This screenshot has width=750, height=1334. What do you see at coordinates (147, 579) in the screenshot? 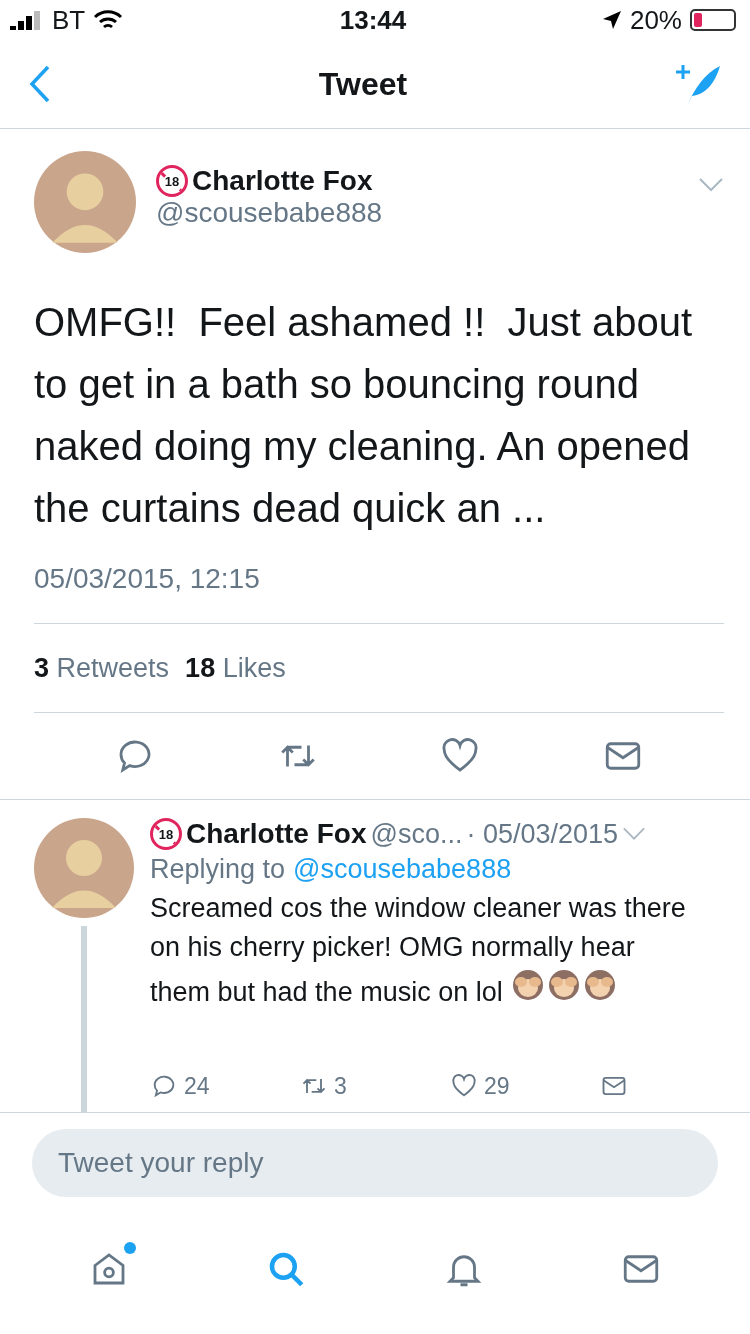
I see `tweet-timestamp: 05/03/2015, 12:15` at bounding box center [147, 579].